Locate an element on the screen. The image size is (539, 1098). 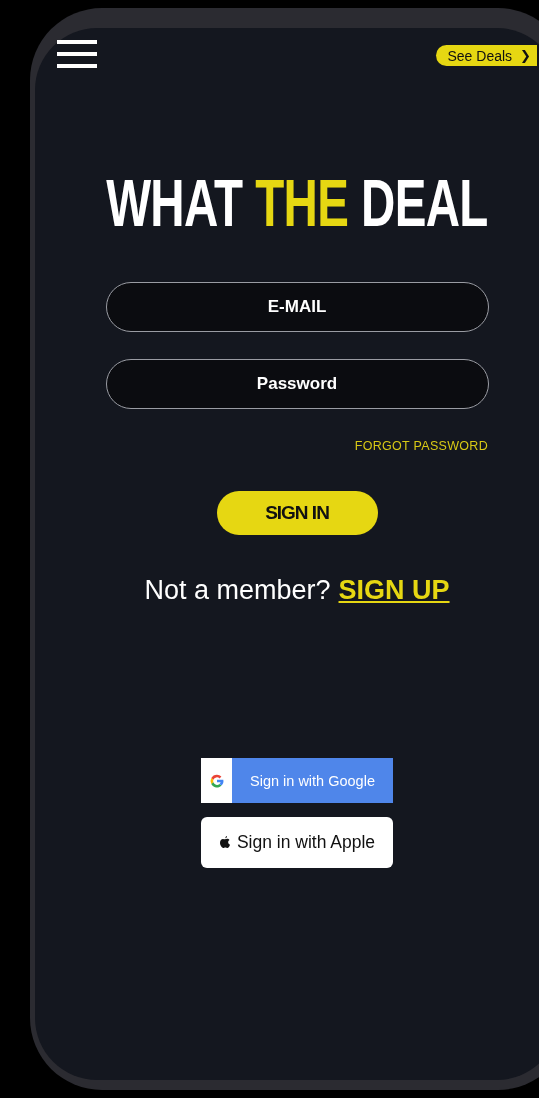
input-field: E-MAIL is located at coordinates (297, 307).